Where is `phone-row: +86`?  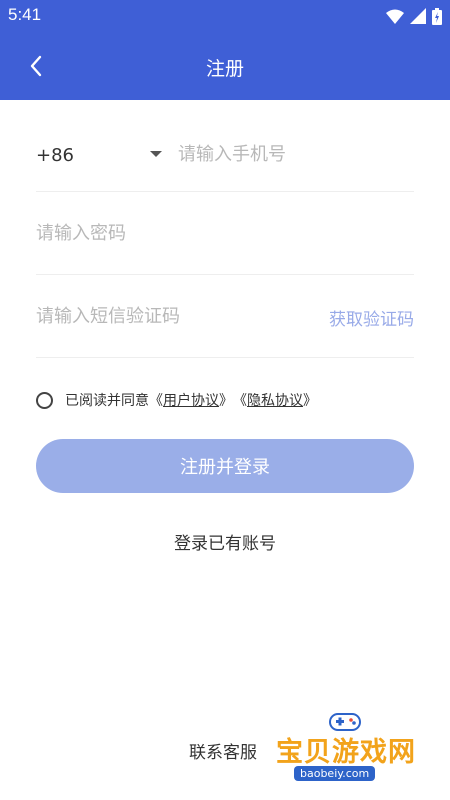
phone-row: +86 is located at coordinates (225, 155).